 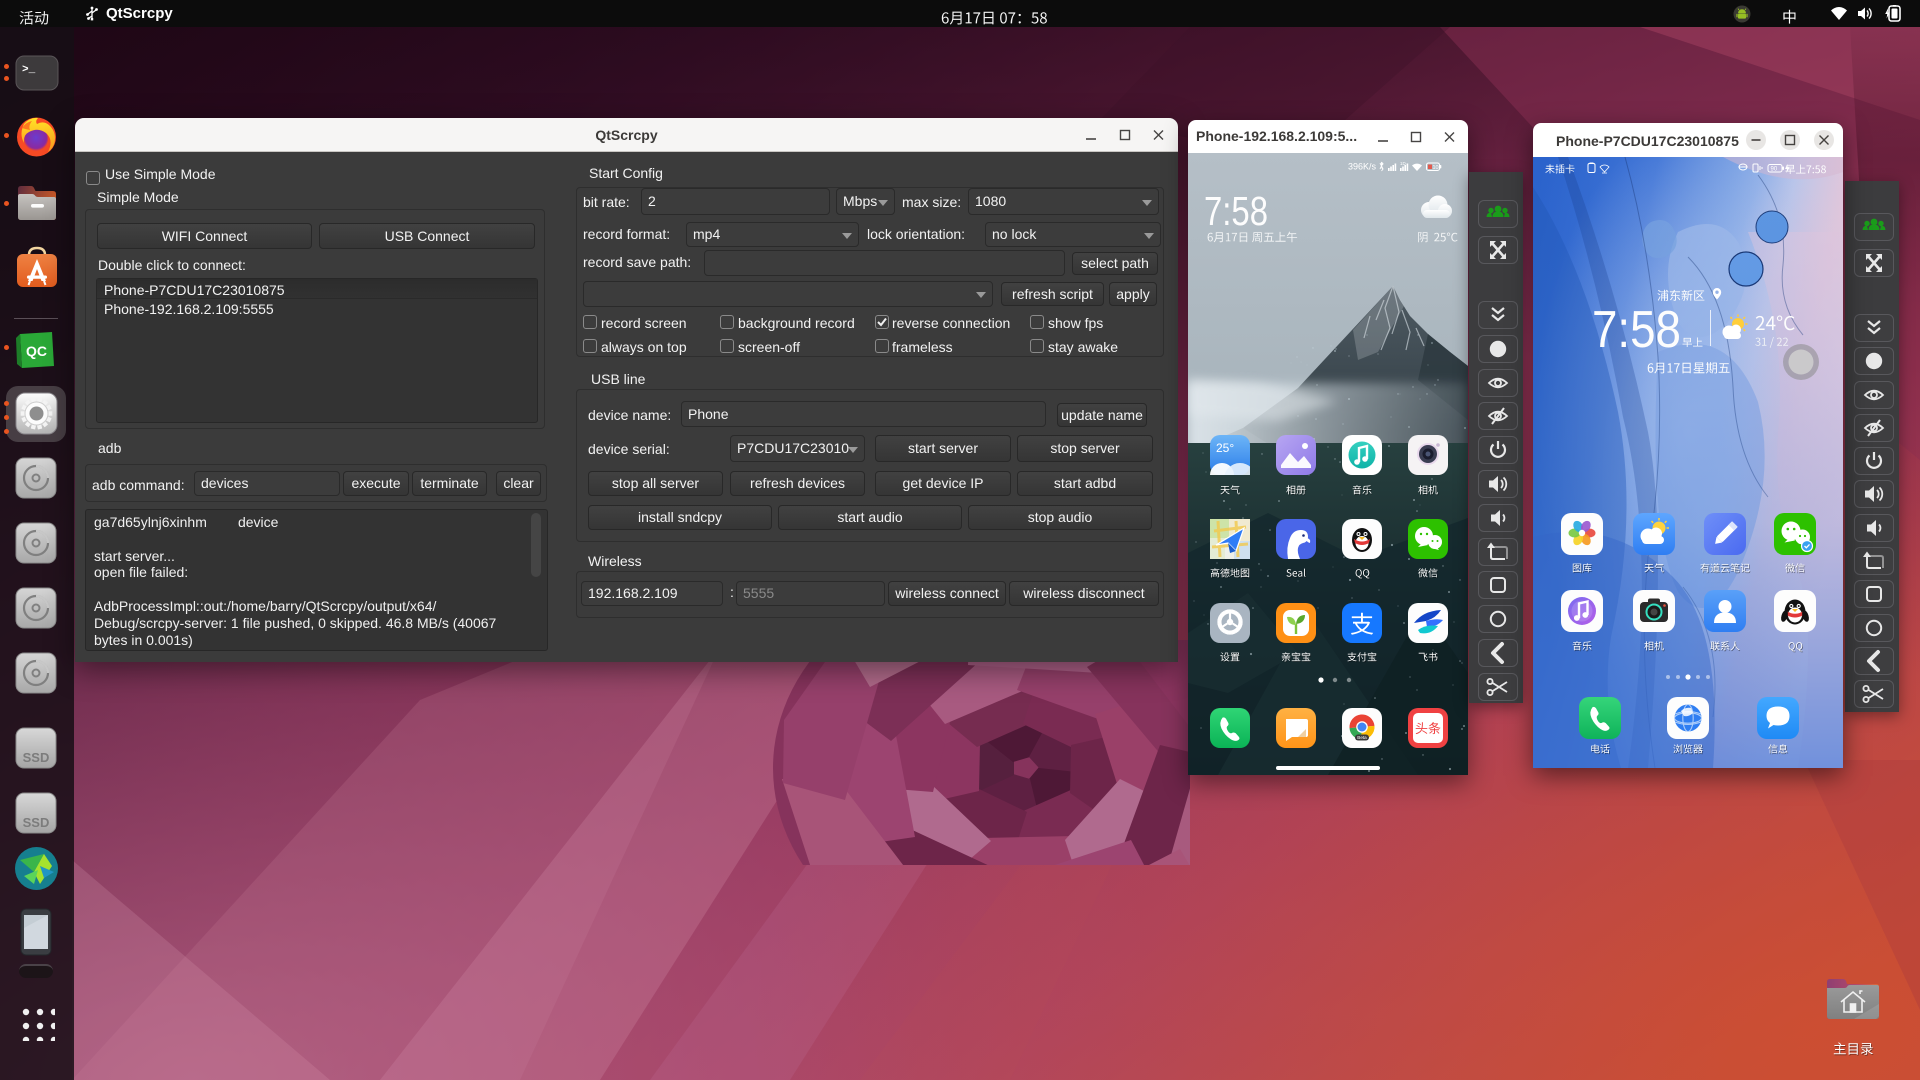 What do you see at coordinates (36, 351) in the screenshot?
I see `svg-text: QC` at bounding box center [36, 351].